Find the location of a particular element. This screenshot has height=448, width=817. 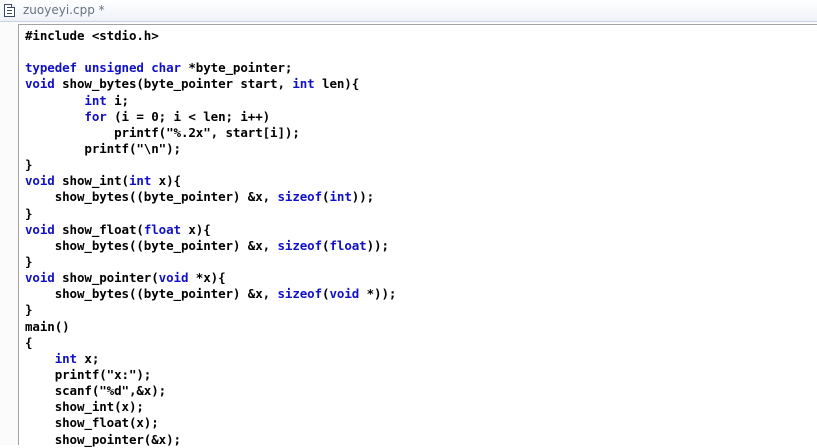

code-line: show_pointer(&x); is located at coordinates (210, 440).